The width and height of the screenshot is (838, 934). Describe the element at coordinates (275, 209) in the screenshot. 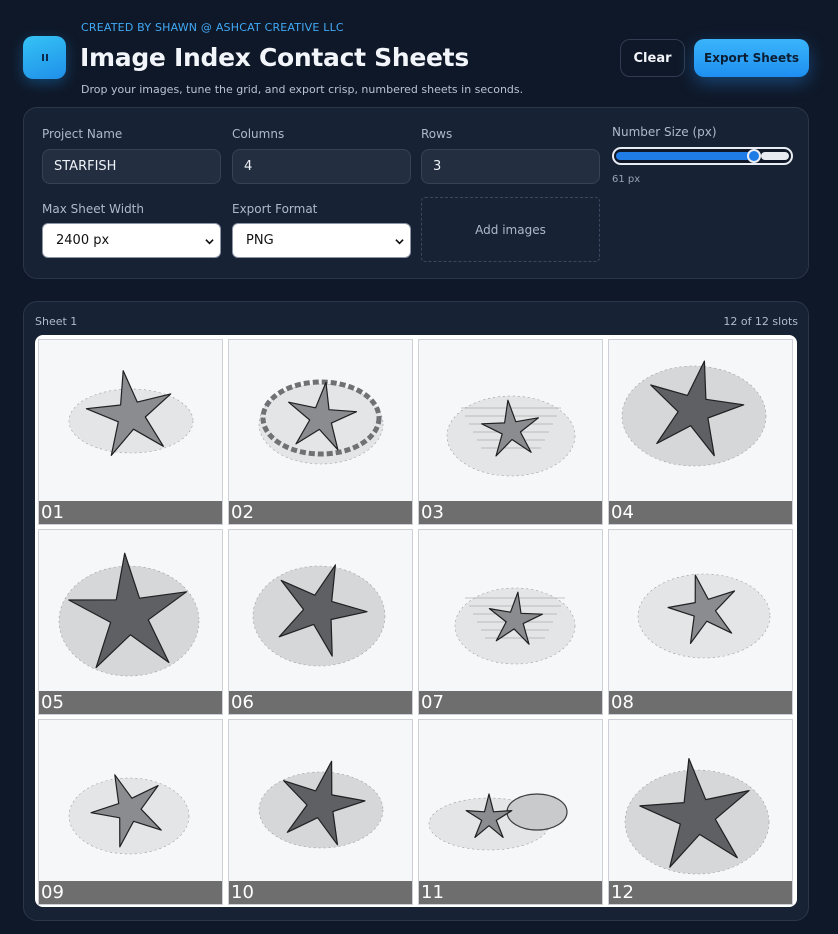

I see `export-format-label: Export Format` at that location.